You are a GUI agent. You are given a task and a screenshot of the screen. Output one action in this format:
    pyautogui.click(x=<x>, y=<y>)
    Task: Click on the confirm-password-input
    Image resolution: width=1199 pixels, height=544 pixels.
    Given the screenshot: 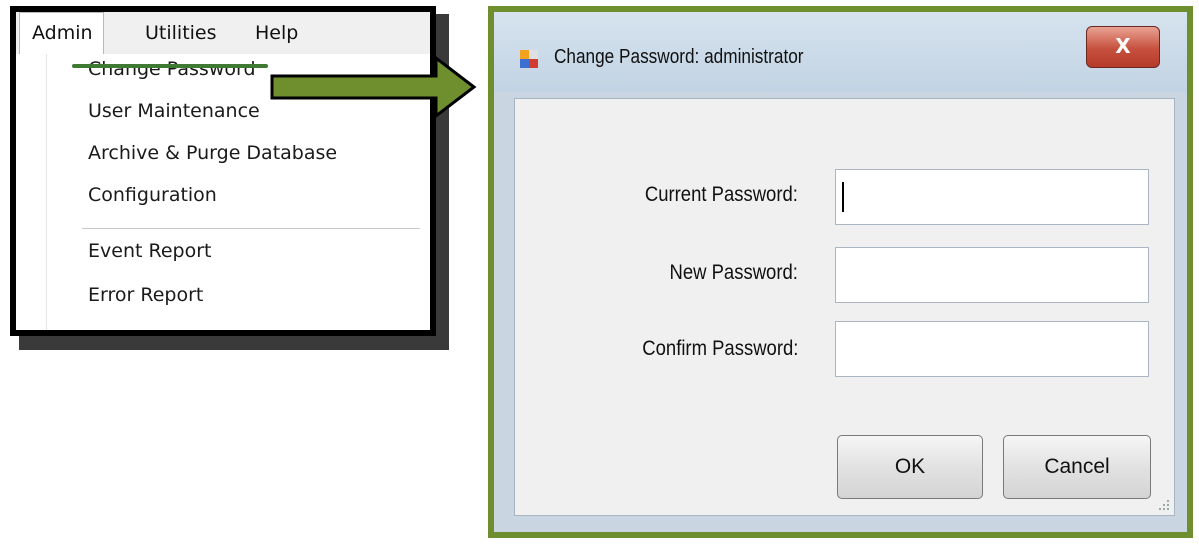 What is the action you would take?
    pyautogui.click(x=992, y=349)
    